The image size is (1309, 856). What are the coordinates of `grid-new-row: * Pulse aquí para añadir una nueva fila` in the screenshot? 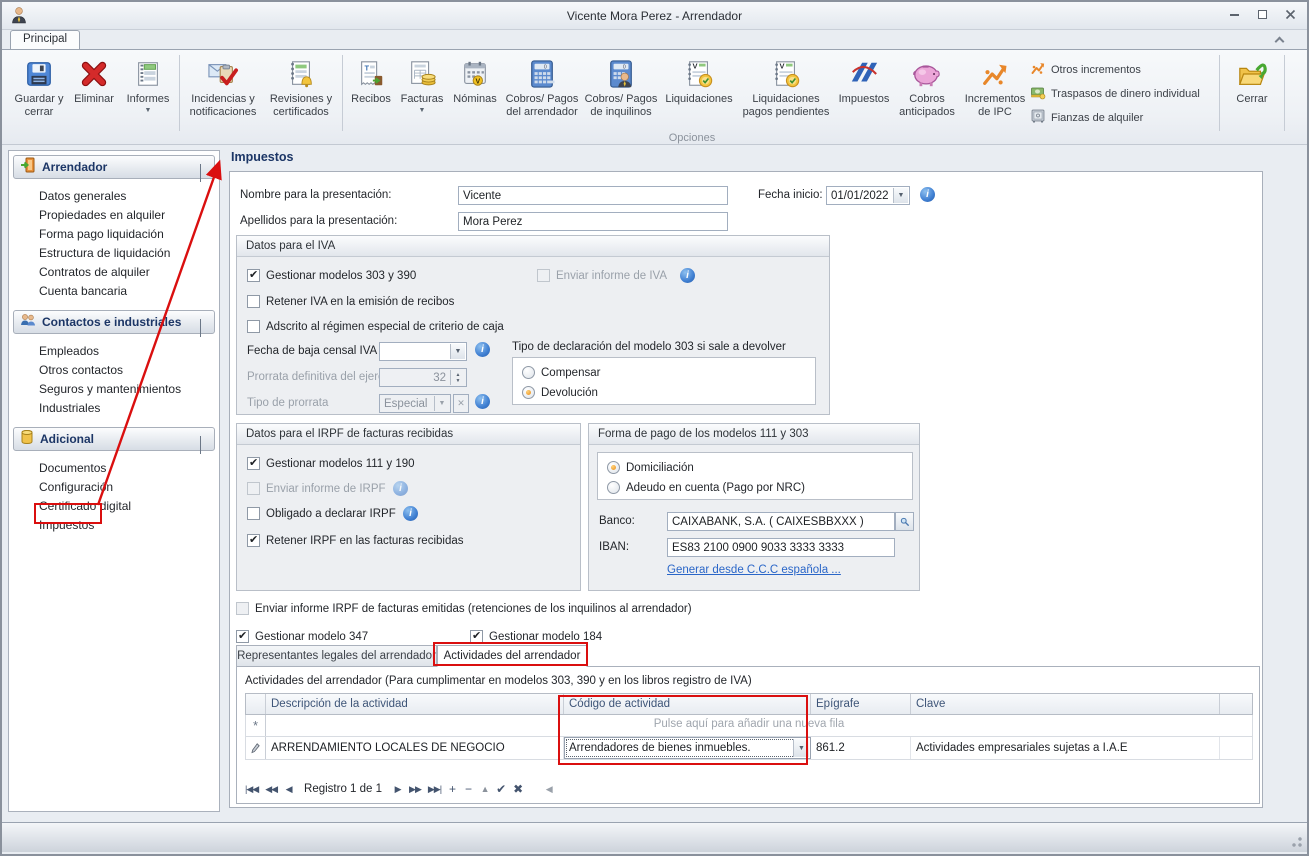 It's located at (749, 726).